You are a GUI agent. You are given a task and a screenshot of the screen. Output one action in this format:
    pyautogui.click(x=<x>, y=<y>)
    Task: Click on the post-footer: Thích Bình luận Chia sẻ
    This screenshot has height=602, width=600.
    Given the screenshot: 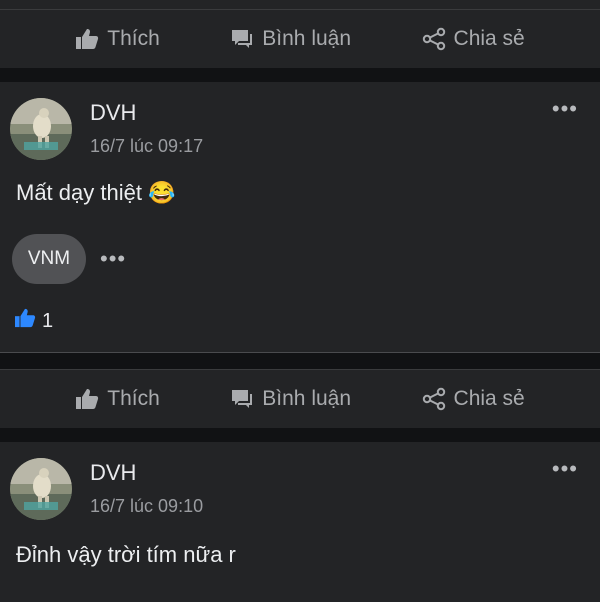 What is the action you would take?
    pyautogui.click(x=300, y=390)
    